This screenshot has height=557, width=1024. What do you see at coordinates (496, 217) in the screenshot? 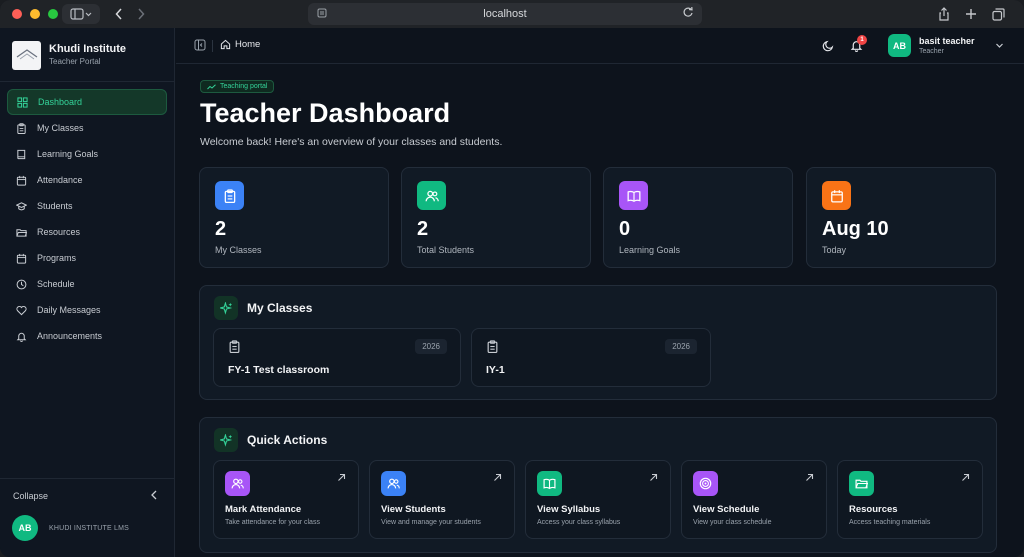
I see `stat-card-total-students: 2 Total Students` at bounding box center [496, 217].